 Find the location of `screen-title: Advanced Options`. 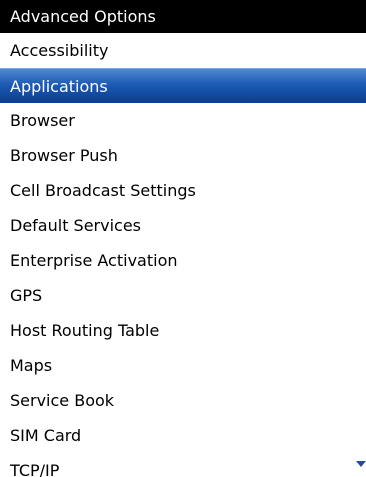

screen-title: Advanced Options is located at coordinates (183, 16).